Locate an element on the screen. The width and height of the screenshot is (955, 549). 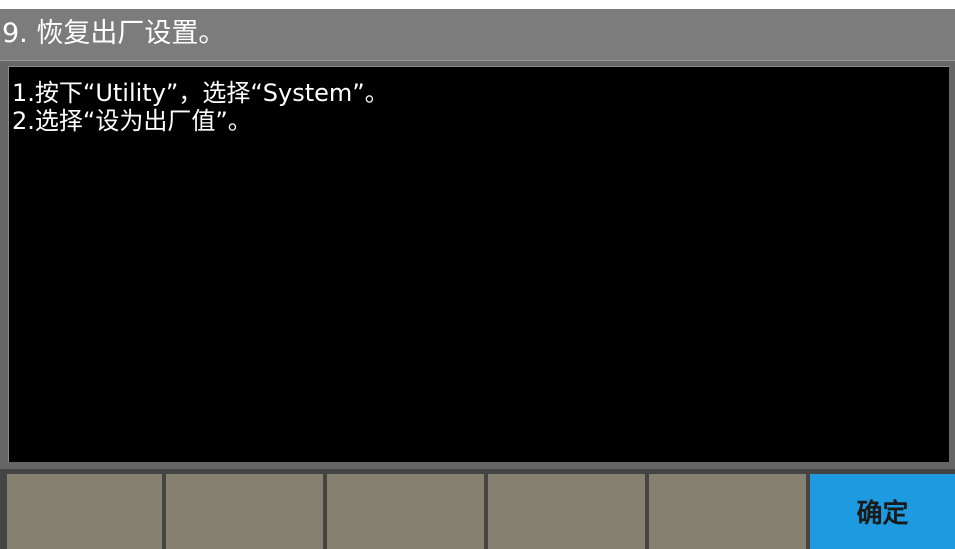
softkey-bar: 确定 is located at coordinates (477, 509).